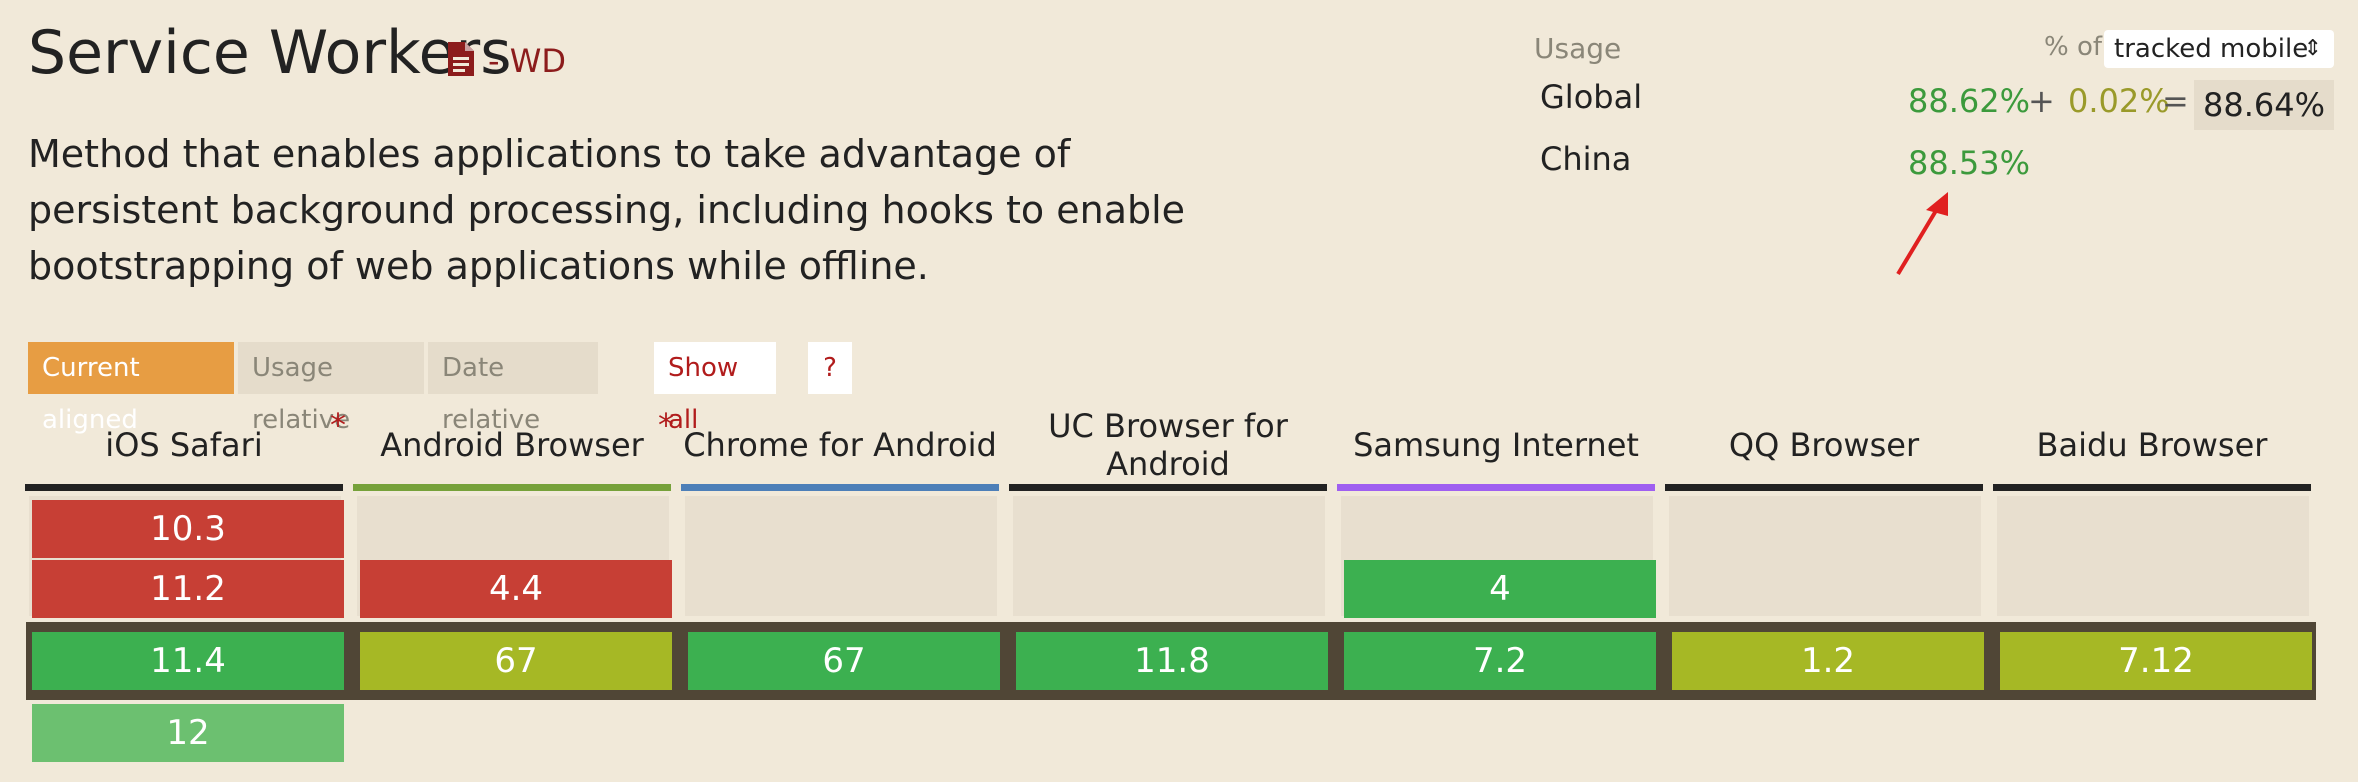  I want to click on region-global-label: Global, so click(1591, 97).